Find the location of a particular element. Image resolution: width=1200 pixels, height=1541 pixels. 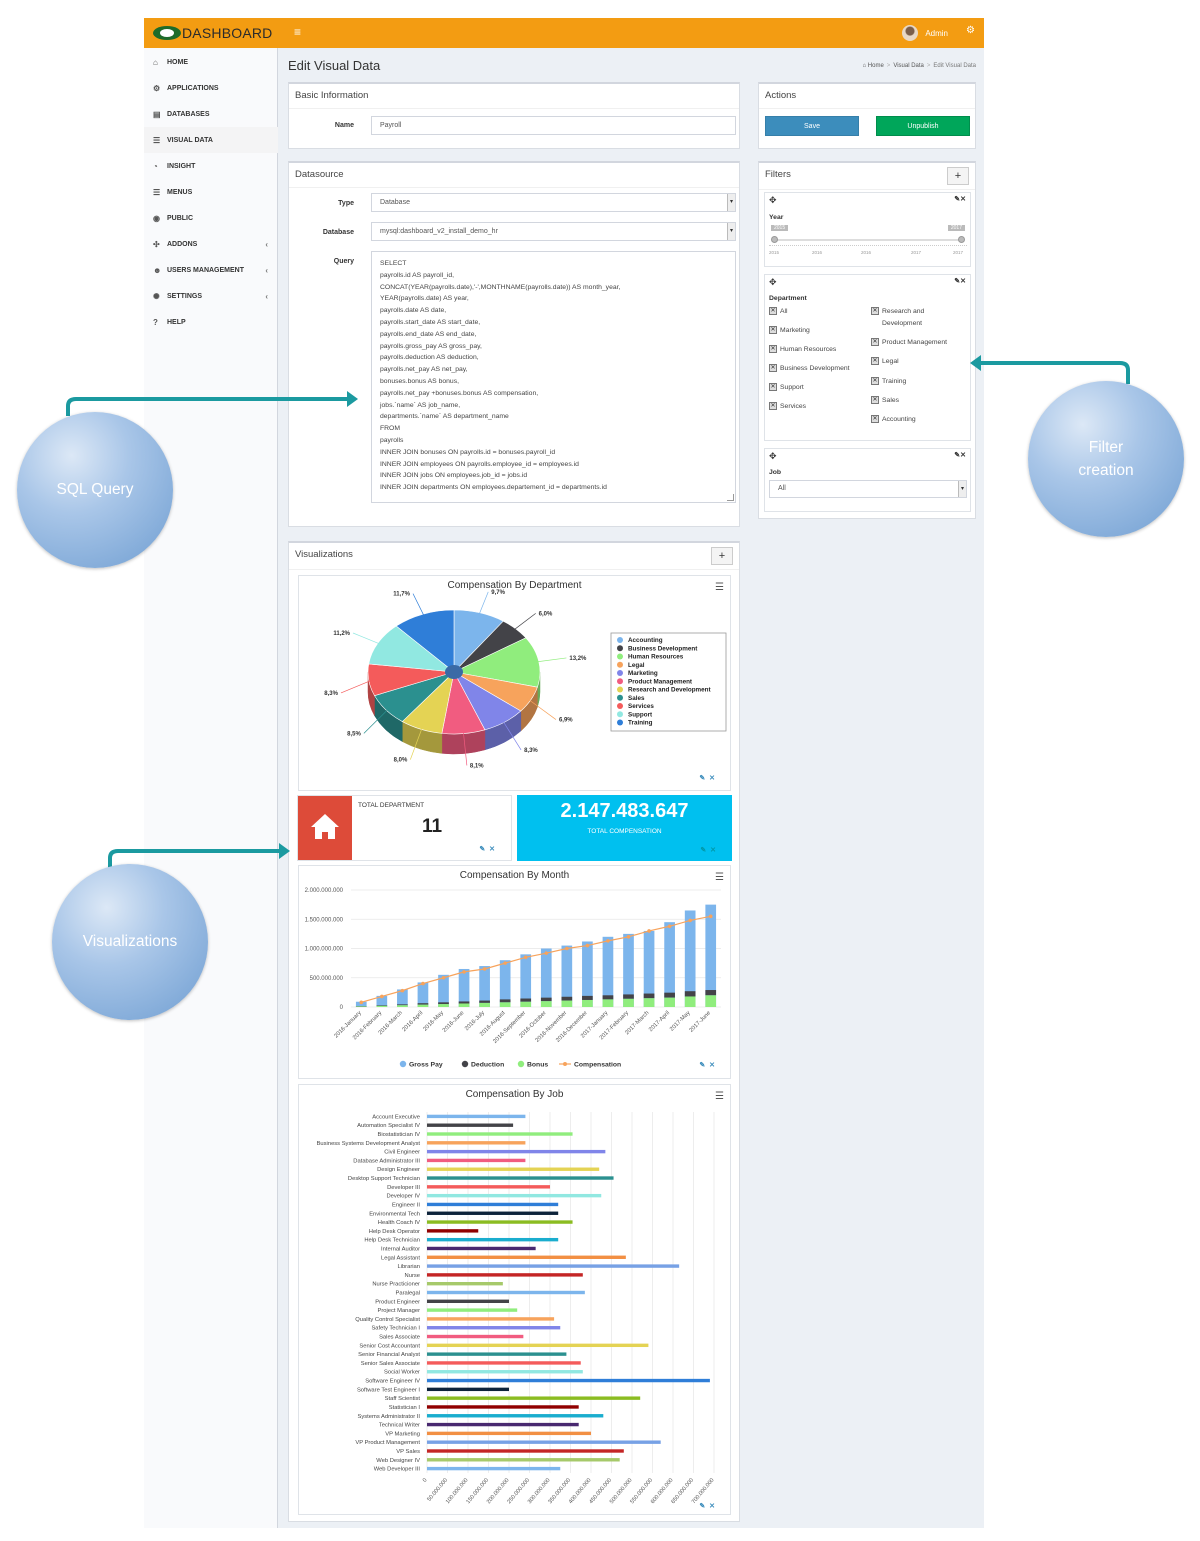

pie-data-label: 6,9% is located at coordinates (566, 721).